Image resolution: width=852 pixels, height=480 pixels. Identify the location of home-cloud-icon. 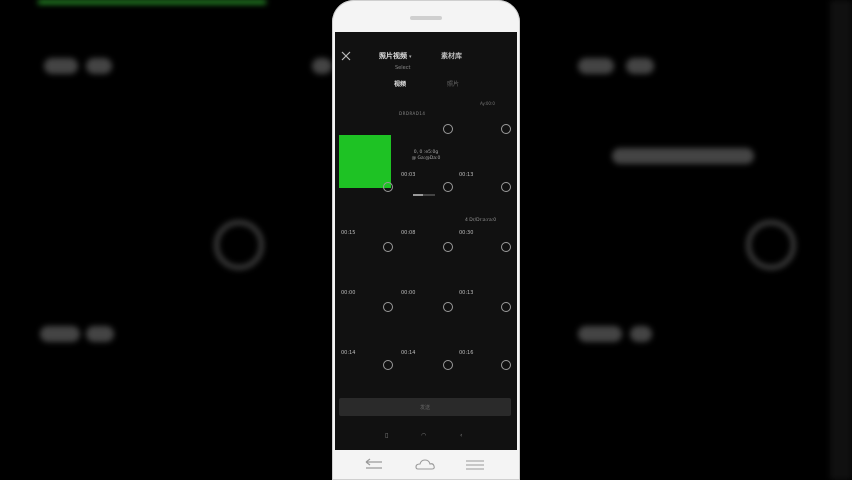
(425, 465).